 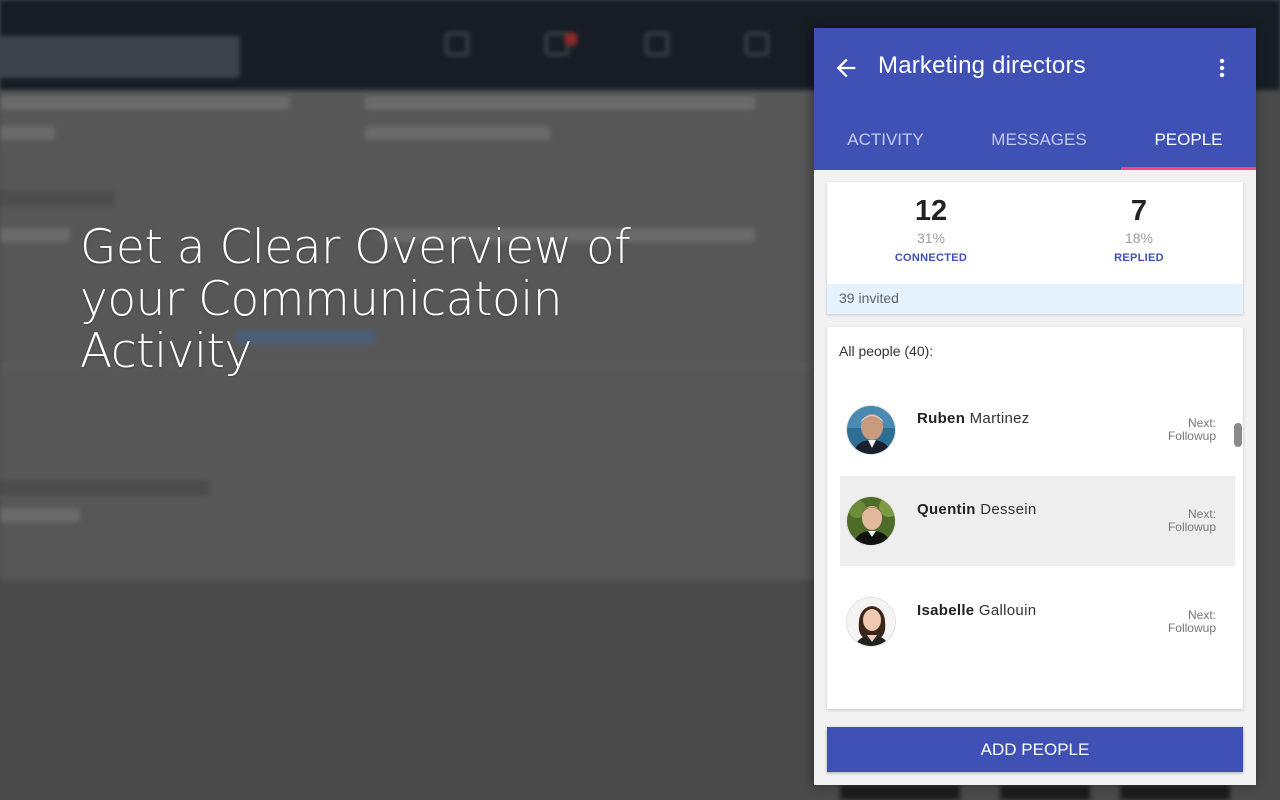 I want to click on add-people-button: ADD PEOPLE, so click(x=1035, y=749).